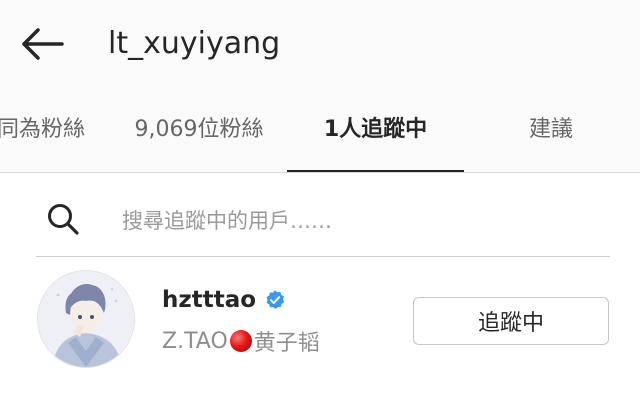 The image size is (640, 407). What do you see at coordinates (199, 130) in the screenshot?
I see `tab-followers: 9,069位粉絲` at bounding box center [199, 130].